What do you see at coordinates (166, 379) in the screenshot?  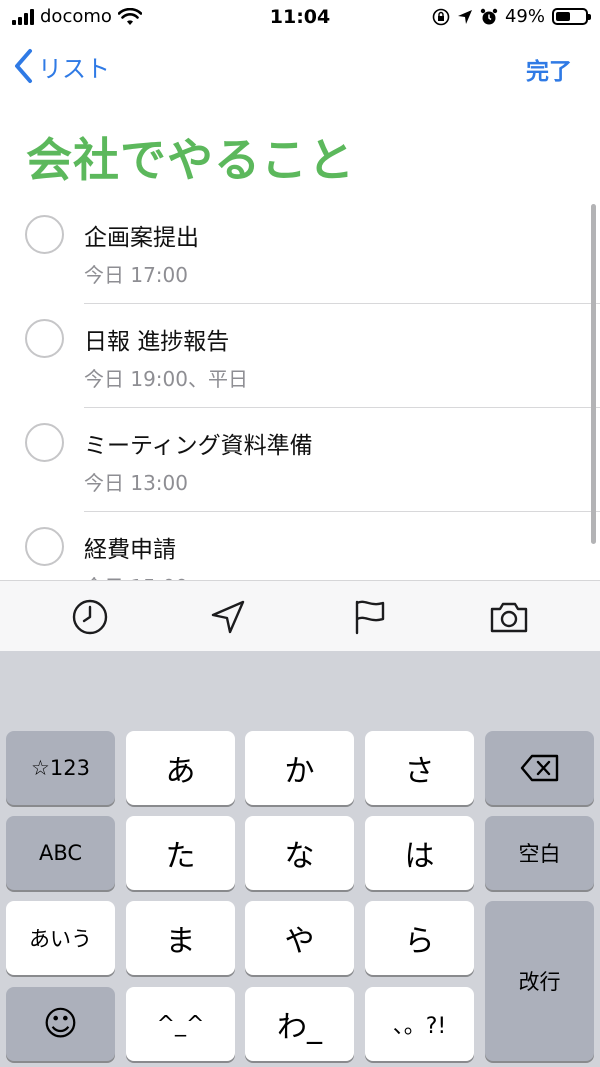 I see `reminder-detail: 今日 19:00、平日` at bounding box center [166, 379].